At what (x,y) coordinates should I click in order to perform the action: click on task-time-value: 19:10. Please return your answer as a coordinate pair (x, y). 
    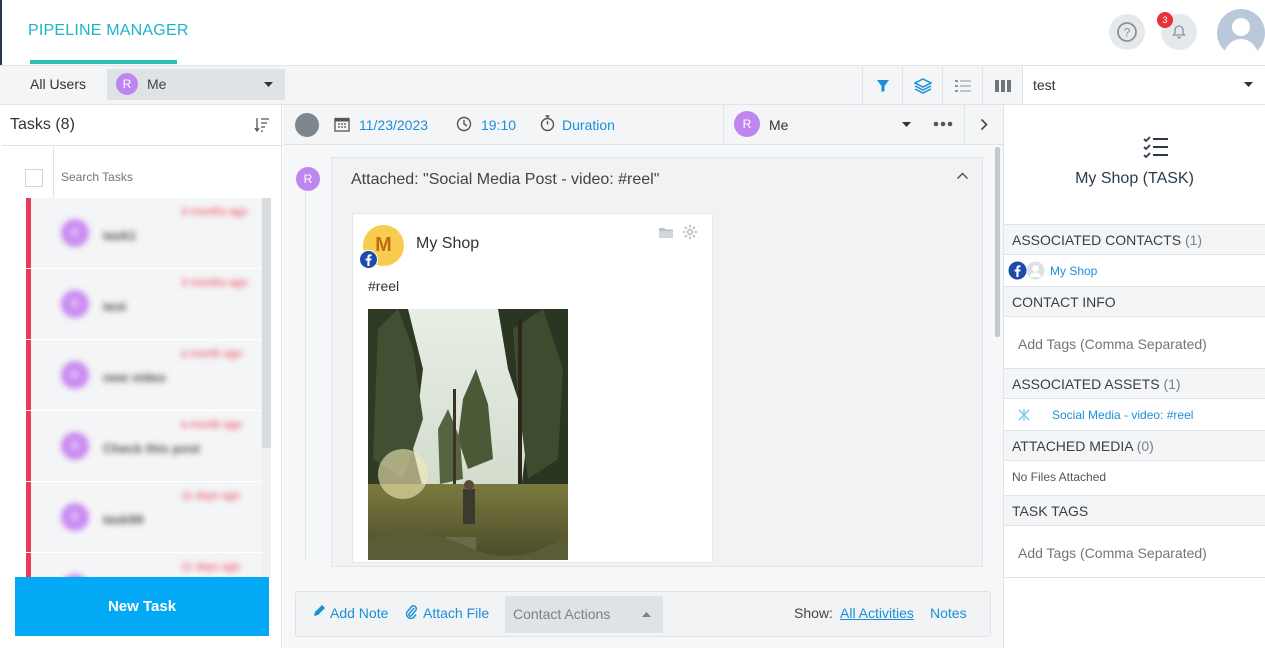
    Looking at the image, I should click on (498, 125).